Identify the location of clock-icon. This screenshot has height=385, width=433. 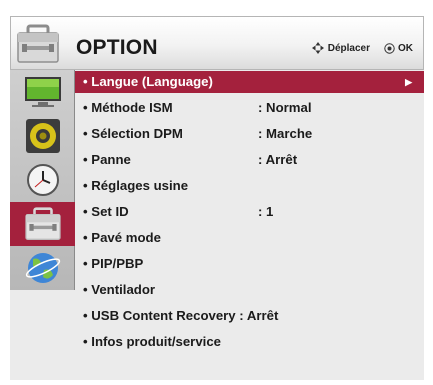
(42, 180).